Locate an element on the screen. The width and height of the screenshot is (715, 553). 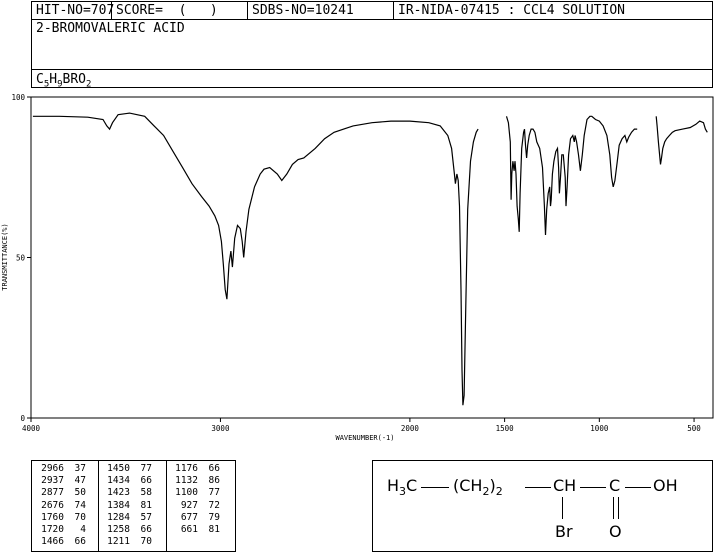
peak-transmittance: 57 is located at coordinates (146, 517).